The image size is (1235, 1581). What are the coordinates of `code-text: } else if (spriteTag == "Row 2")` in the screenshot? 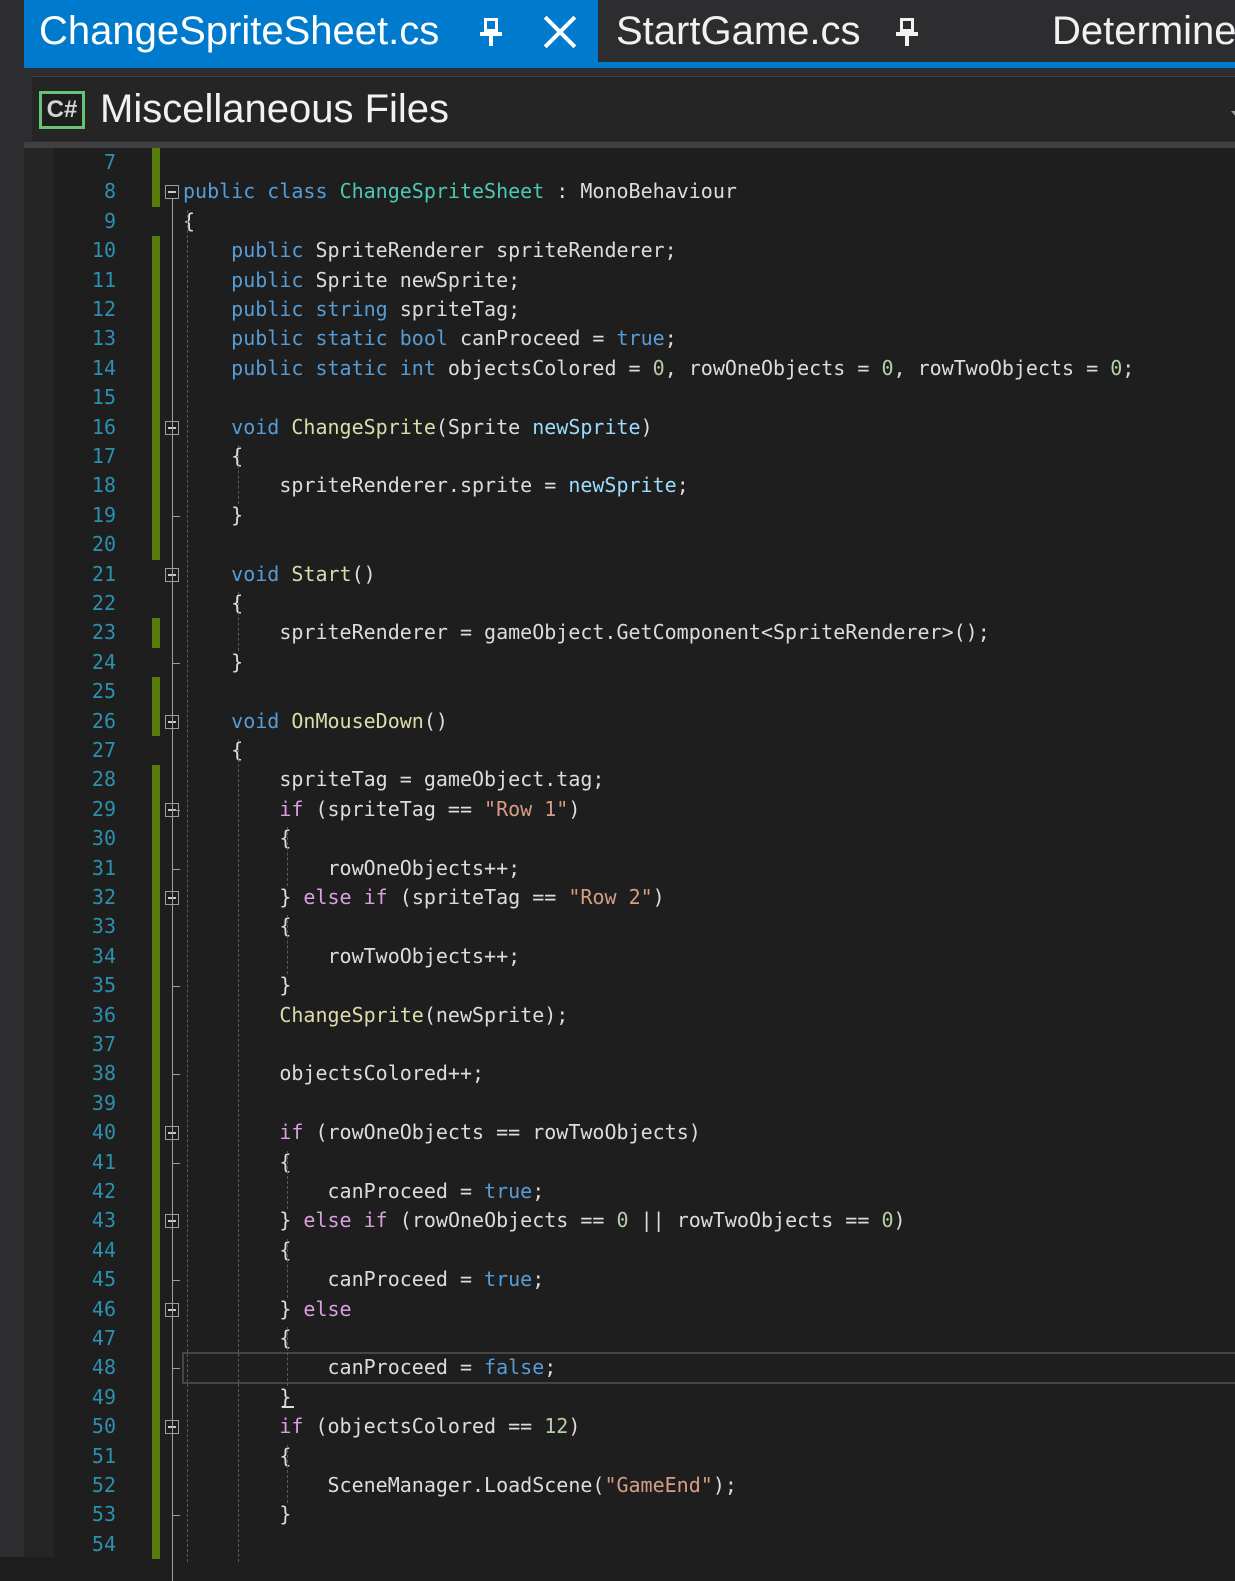 It's located at (423, 897).